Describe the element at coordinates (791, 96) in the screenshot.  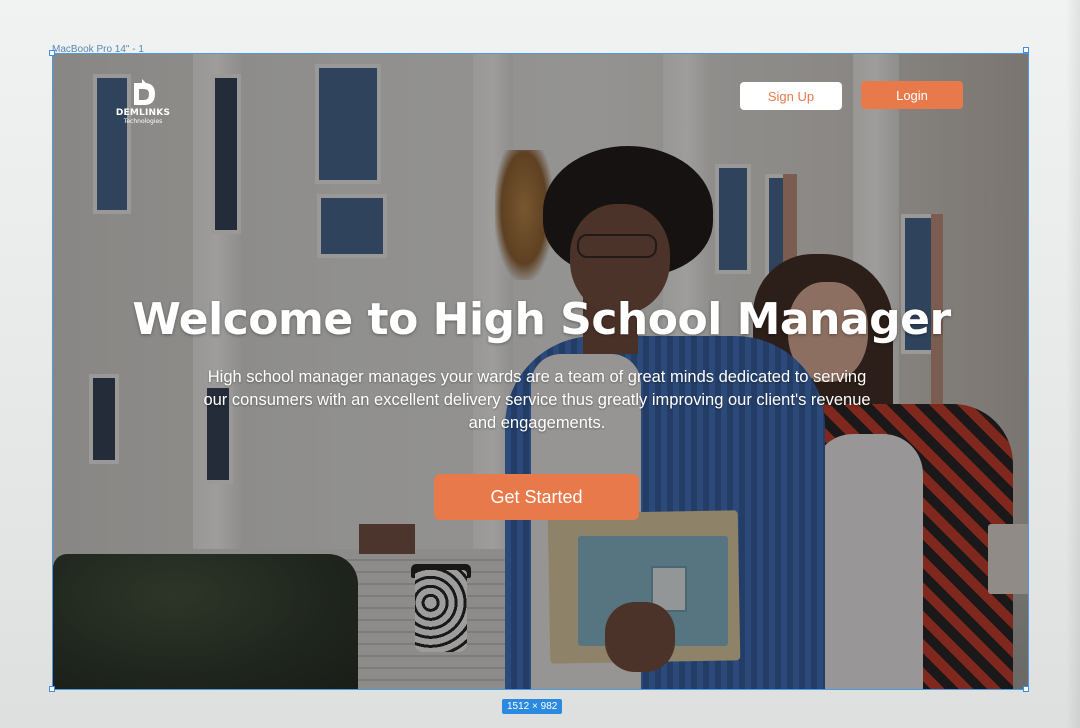
I see `signup-button: Sign Up` at that location.